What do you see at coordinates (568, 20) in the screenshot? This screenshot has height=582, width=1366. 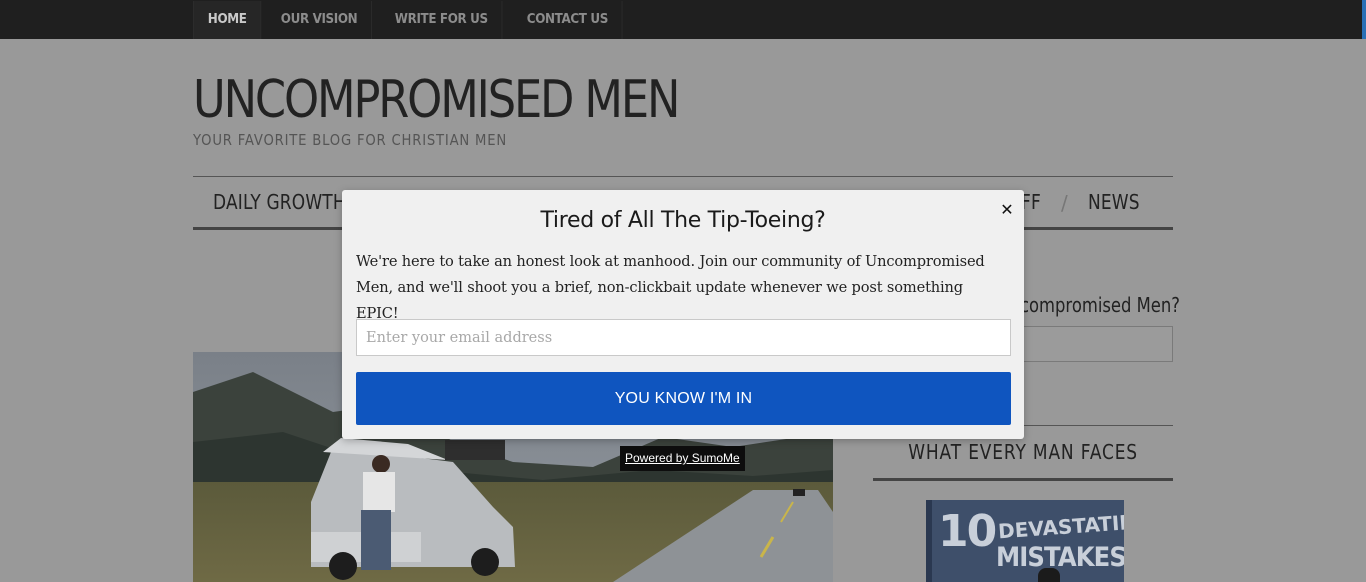 I see `top-nav-contact-us: CONTACT US` at bounding box center [568, 20].